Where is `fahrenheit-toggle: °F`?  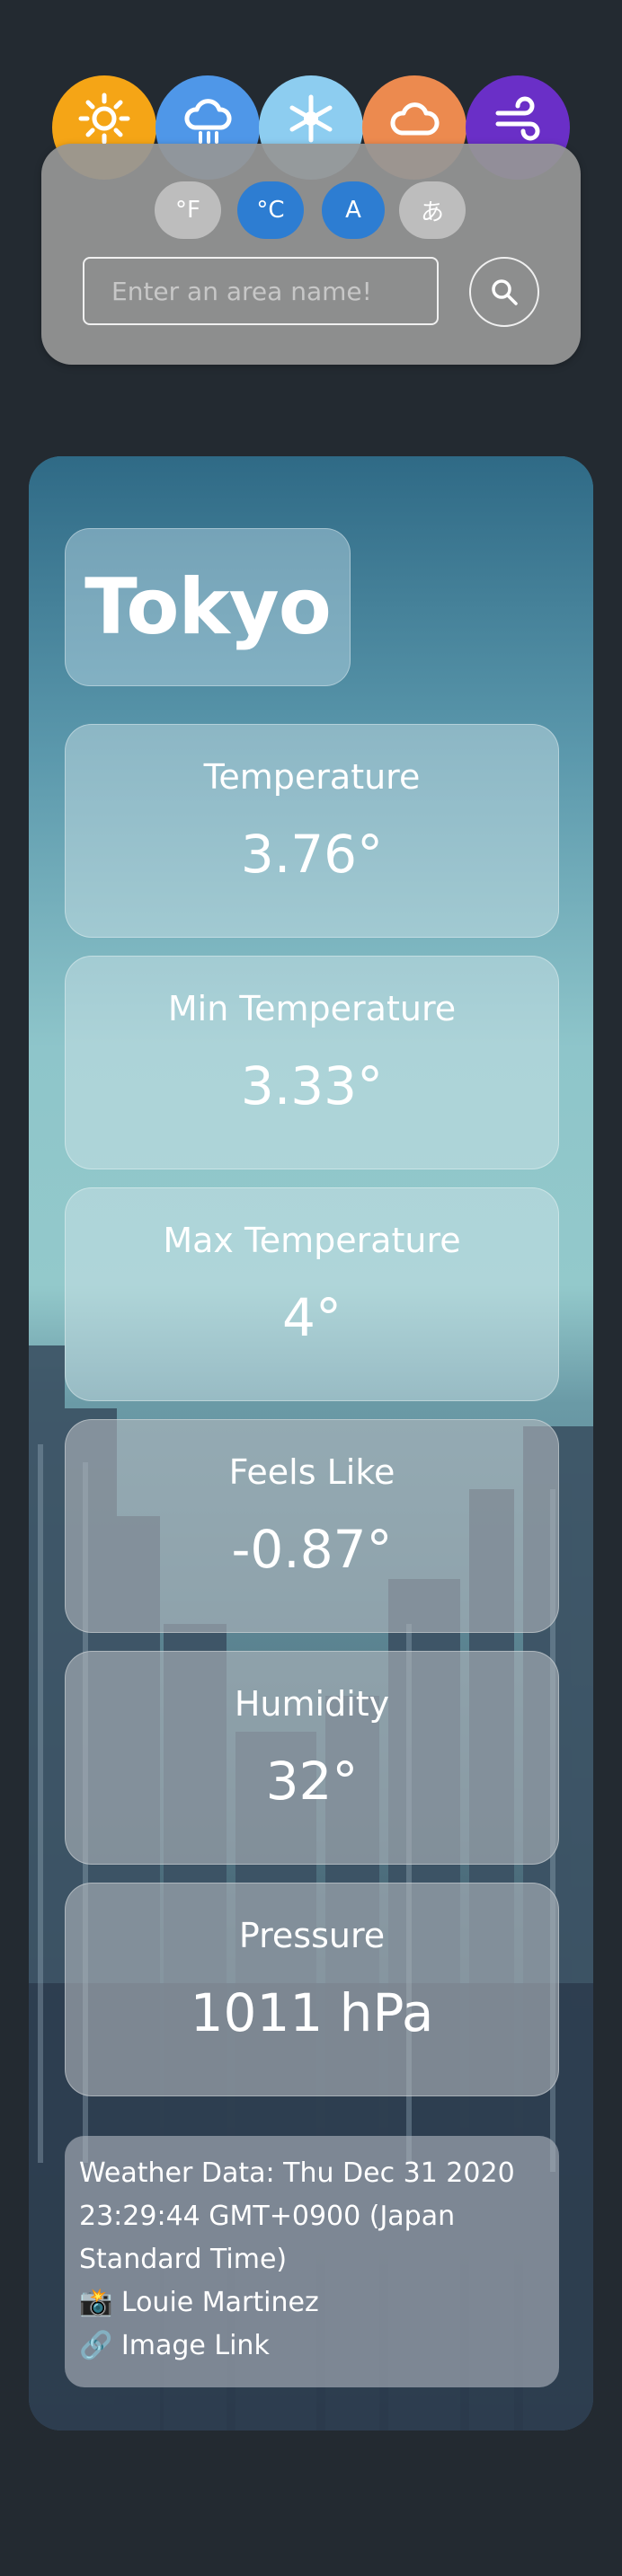 fahrenheit-toggle: °F is located at coordinates (188, 210).